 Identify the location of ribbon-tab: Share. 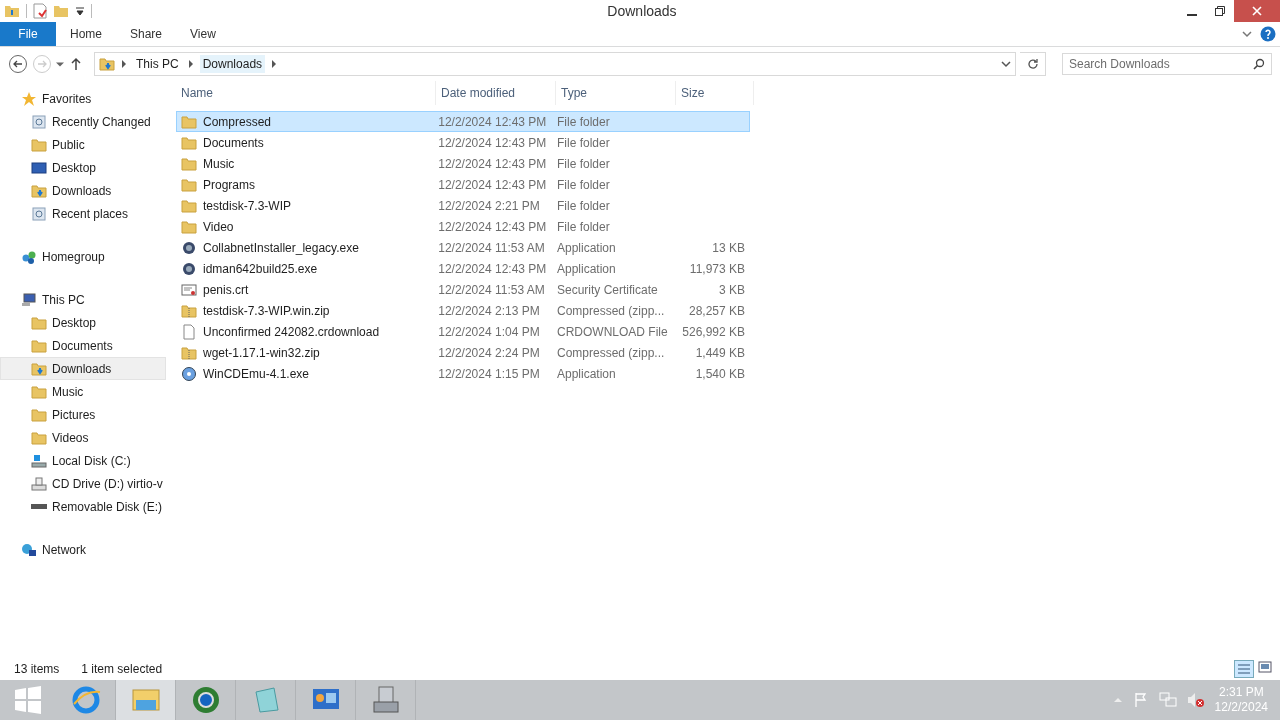
(146, 34).